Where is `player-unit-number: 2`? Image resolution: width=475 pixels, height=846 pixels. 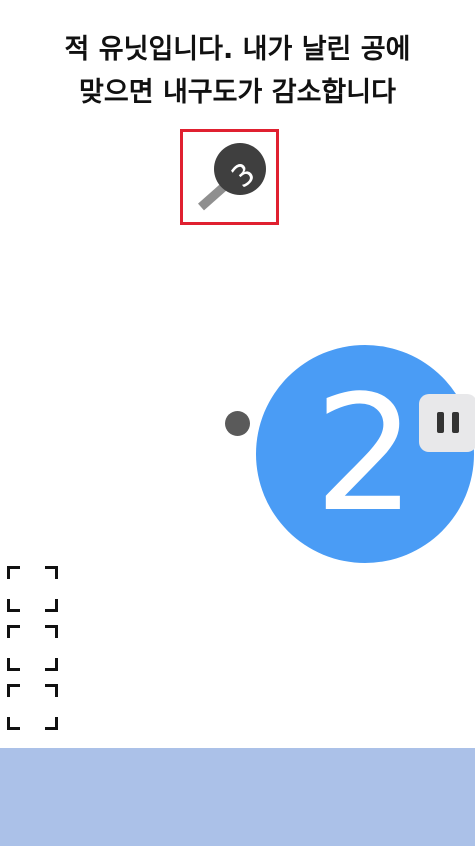 player-unit-number: 2 is located at coordinates (365, 453).